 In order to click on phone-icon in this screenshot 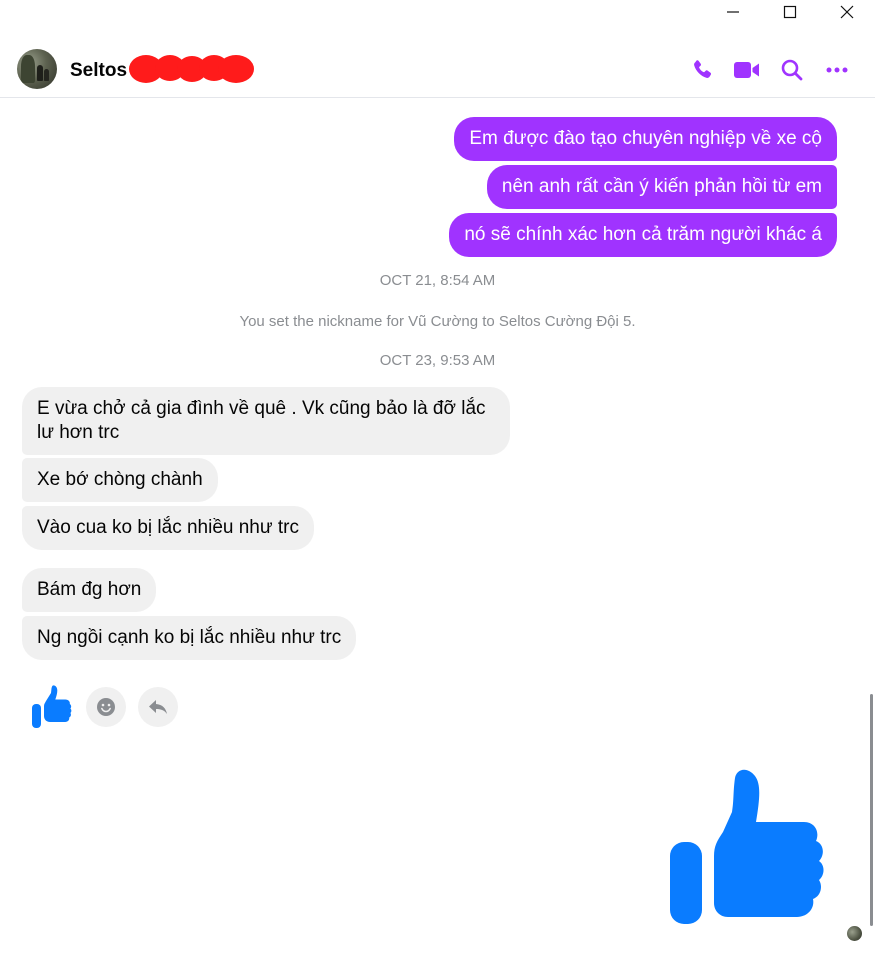, I will do `click(702, 69)`.